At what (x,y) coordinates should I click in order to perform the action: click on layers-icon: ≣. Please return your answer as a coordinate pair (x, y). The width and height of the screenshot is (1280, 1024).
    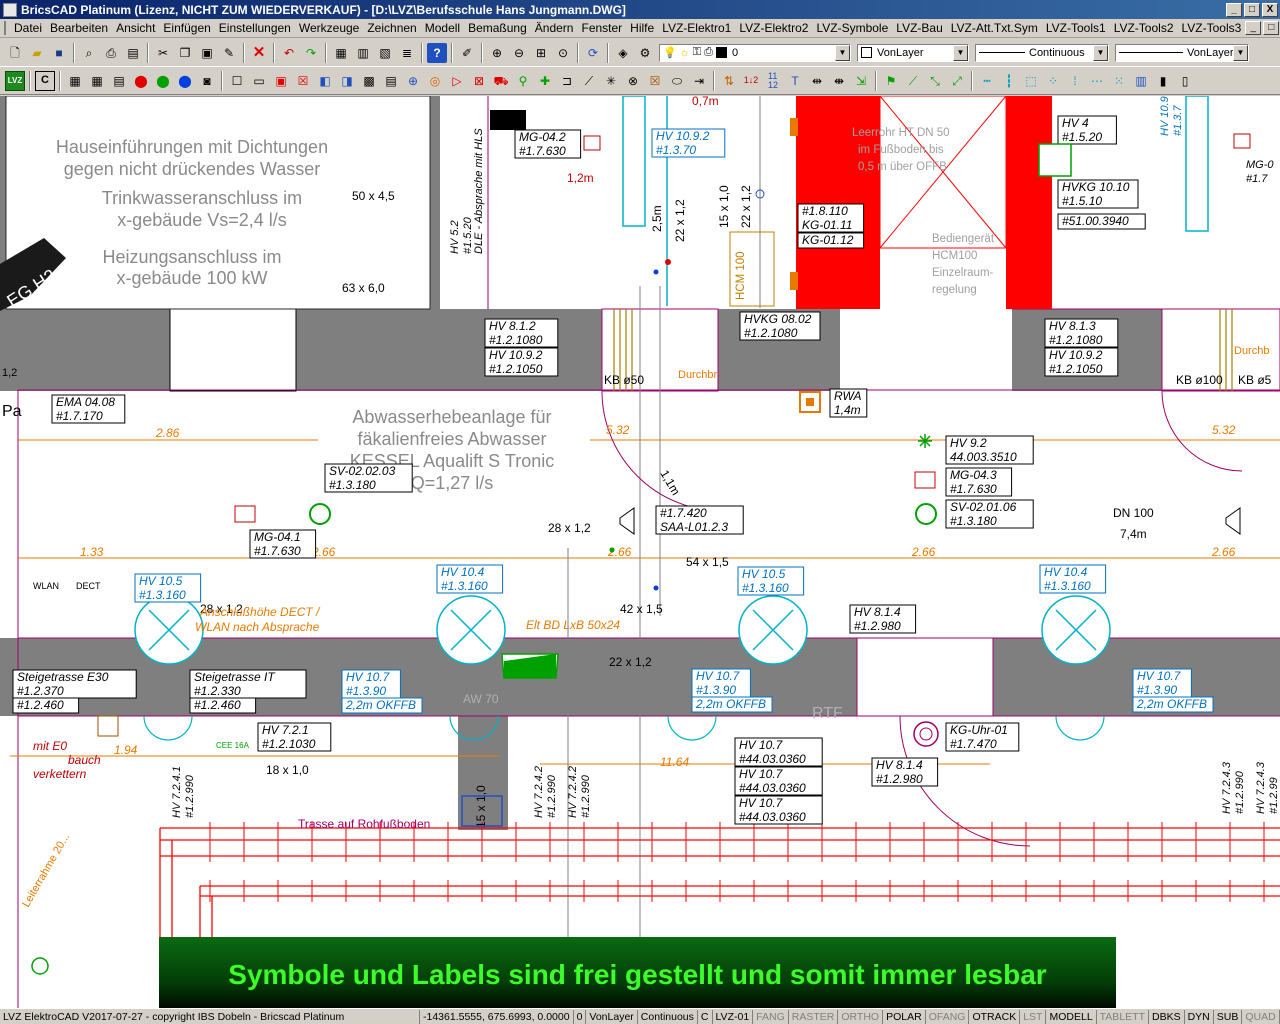
    Looking at the image, I should click on (407, 53).